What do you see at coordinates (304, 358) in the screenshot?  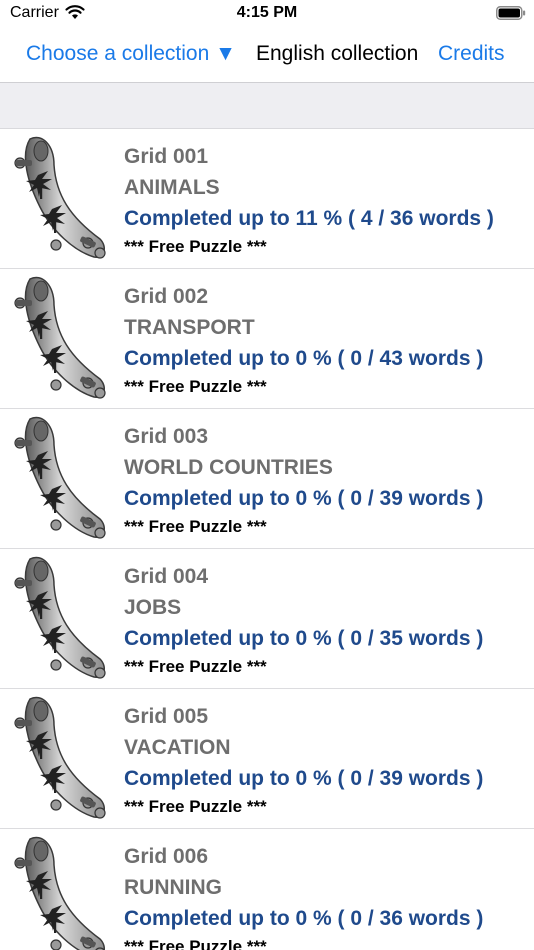 I see `grid-progress: Completed up to 0 % ( 0 / 43 words )` at bounding box center [304, 358].